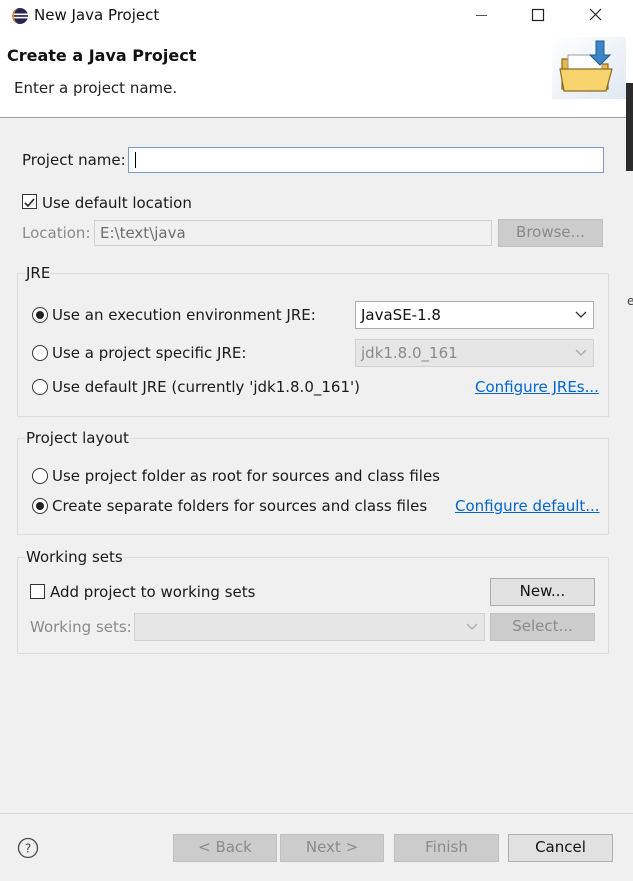  I want to click on separate-folders-radio, so click(40, 506).